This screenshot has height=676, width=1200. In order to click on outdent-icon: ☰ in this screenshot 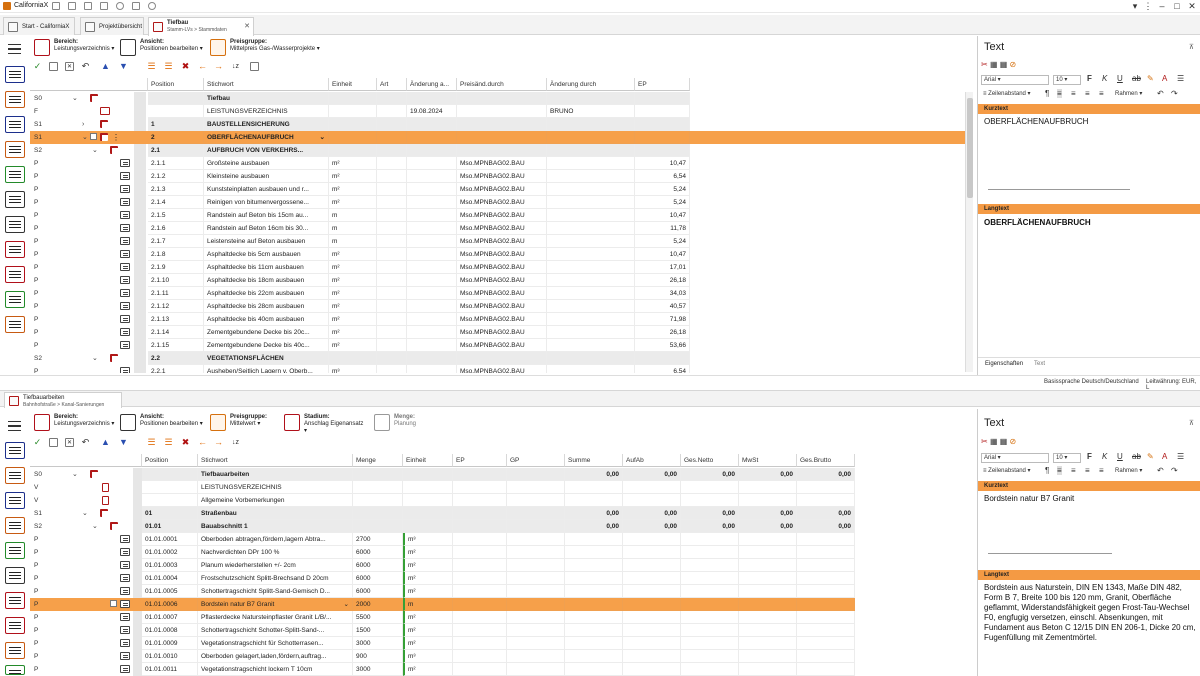, I will do `click(168, 66)`.